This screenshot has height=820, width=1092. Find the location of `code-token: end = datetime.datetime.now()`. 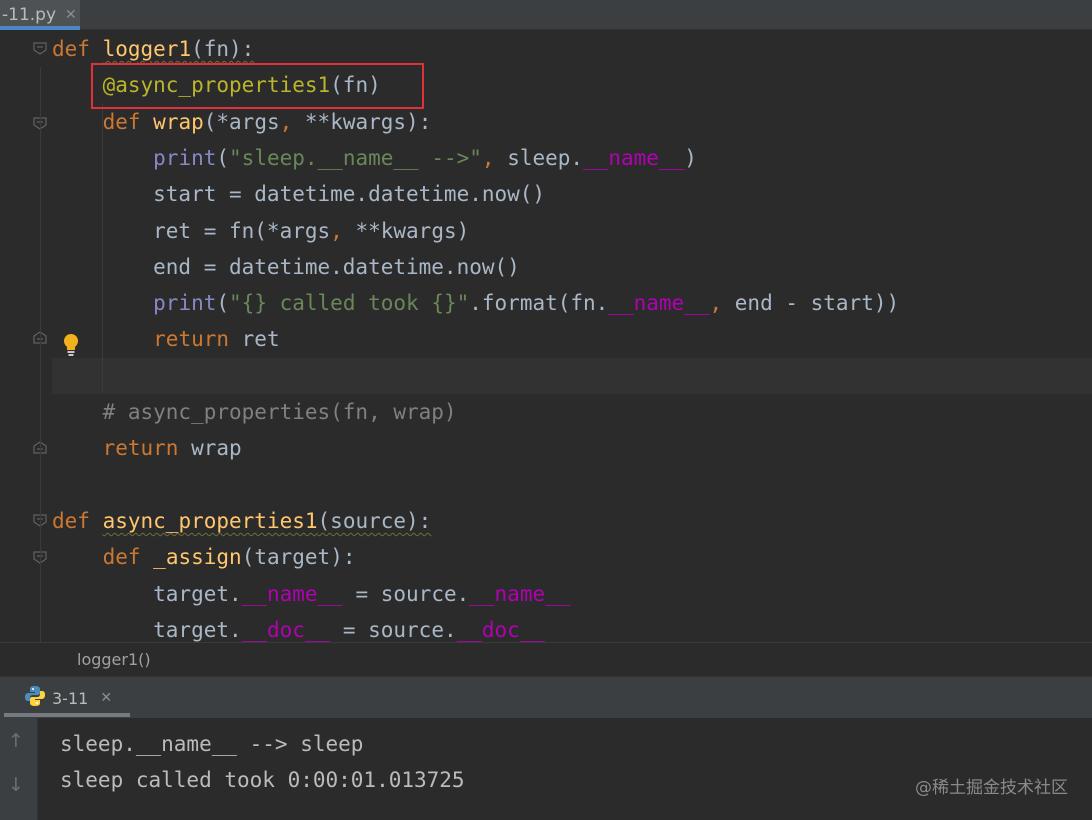

code-token: end = datetime.datetime.now() is located at coordinates (286, 266).